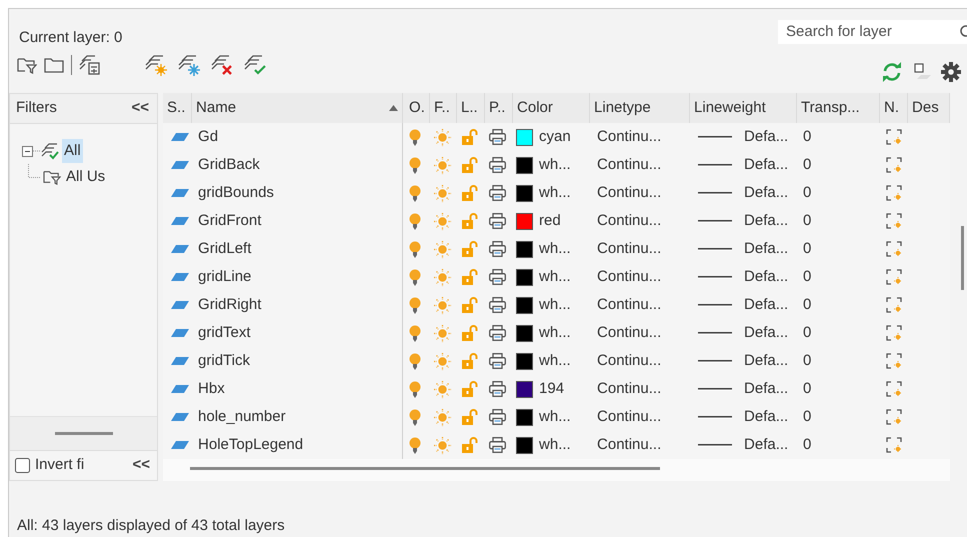  I want to click on column-header: Des, so click(929, 108).